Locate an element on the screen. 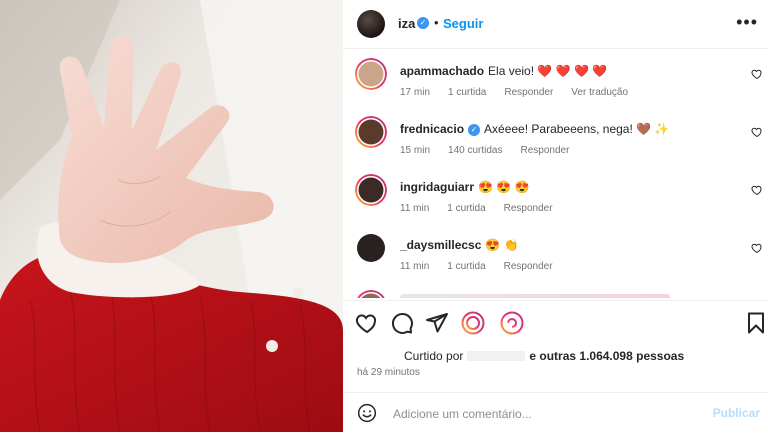  add-comment-bar: Publicar is located at coordinates (555, 412).